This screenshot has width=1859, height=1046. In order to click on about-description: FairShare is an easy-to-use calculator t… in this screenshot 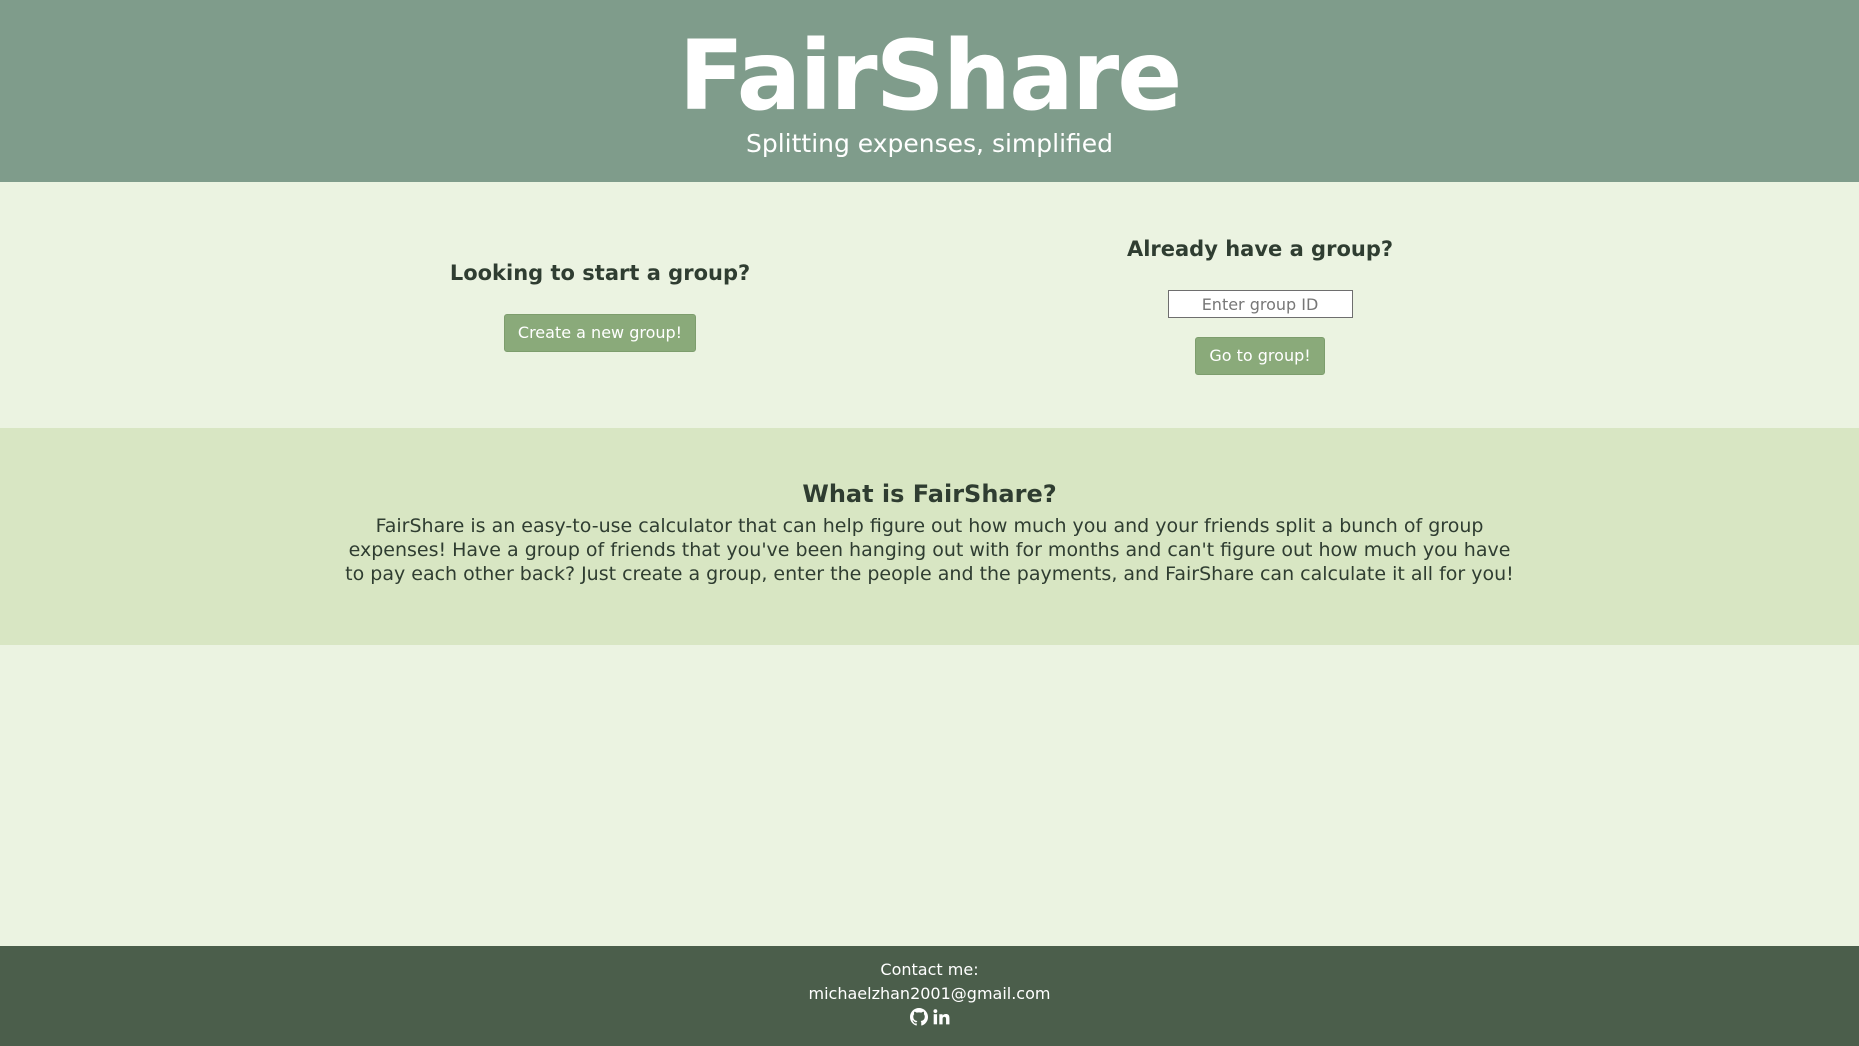, I will do `click(929, 550)`.